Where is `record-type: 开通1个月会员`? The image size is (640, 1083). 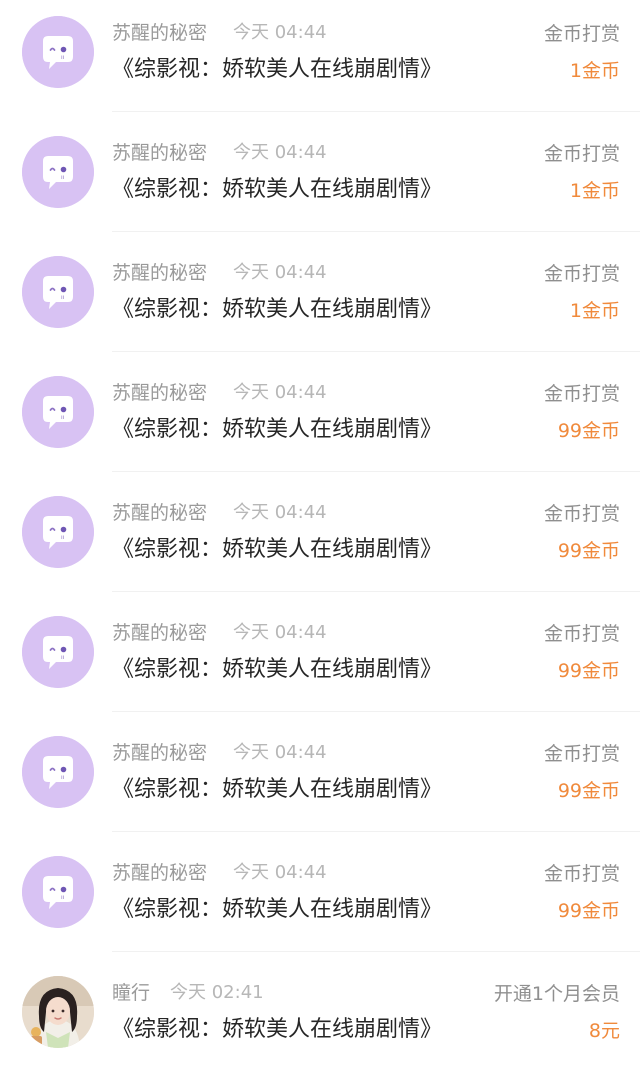 record-type: 开通1个月会员 is located at coordinates (556, 994).